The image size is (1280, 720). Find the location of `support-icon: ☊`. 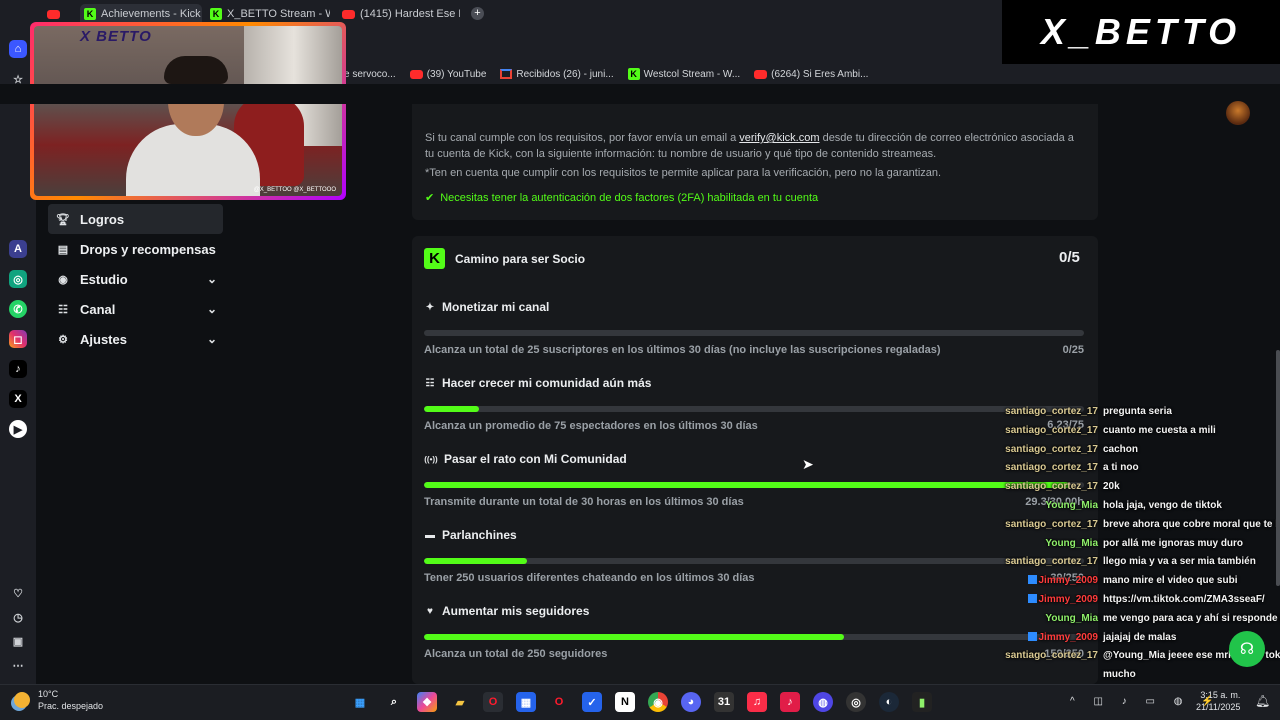

support-icon: ☊ is located at coordinates (1247, 649).